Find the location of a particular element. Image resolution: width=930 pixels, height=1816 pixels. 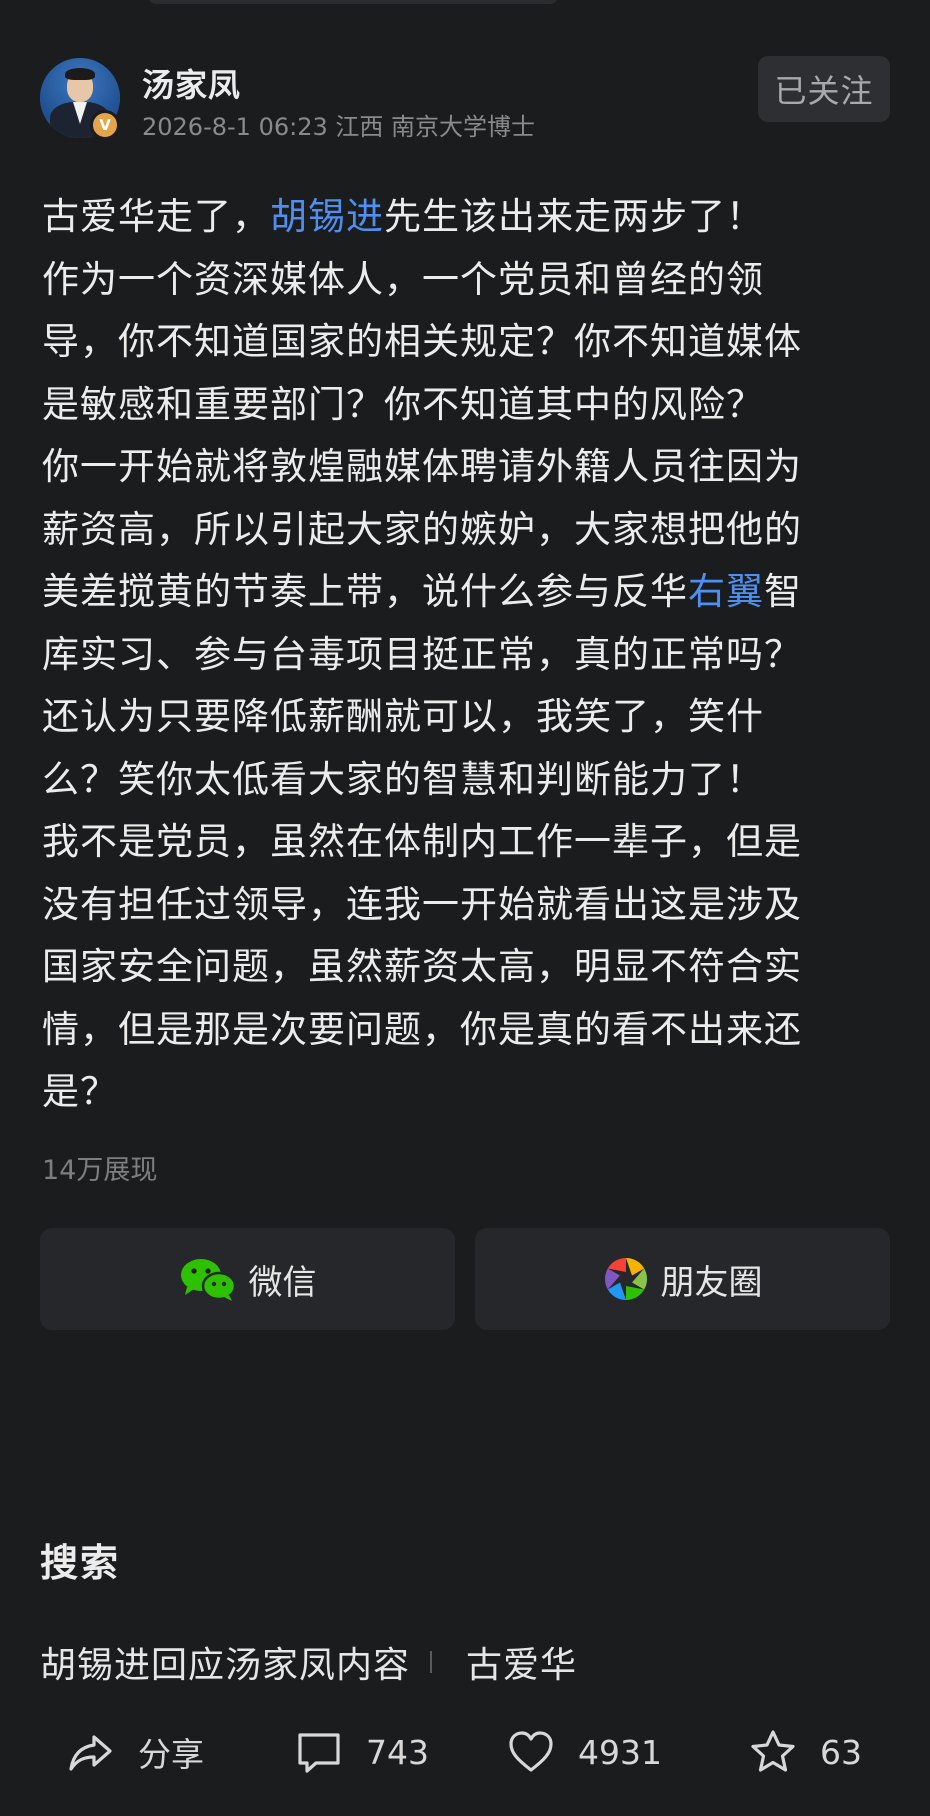

post-text: 国家安全问题，虽然薪资太高，明显不符合实 is located at coordinates (422, 966).